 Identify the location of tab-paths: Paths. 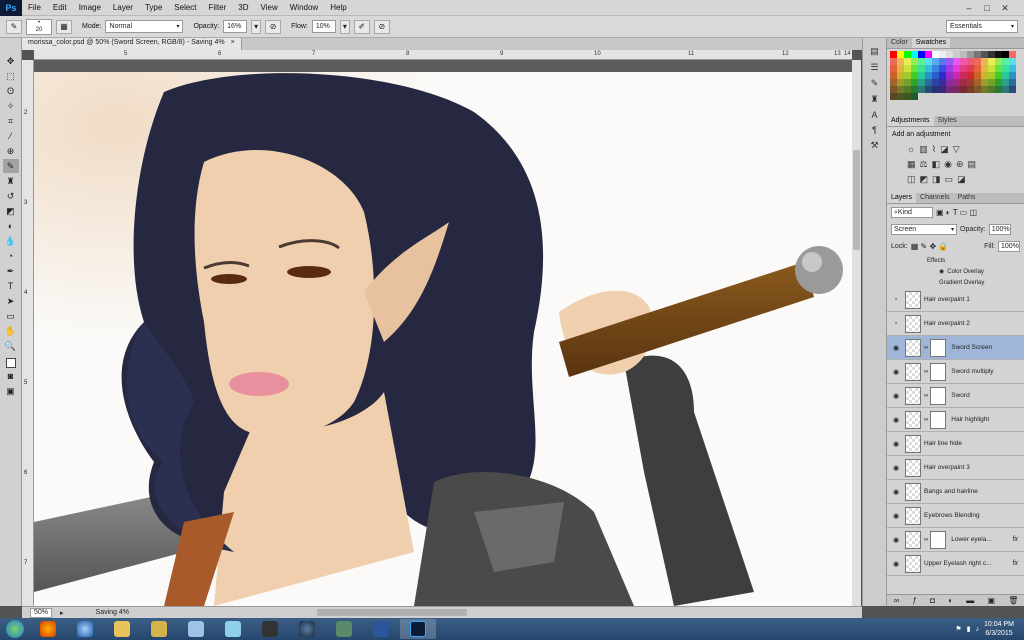
(967, 198).